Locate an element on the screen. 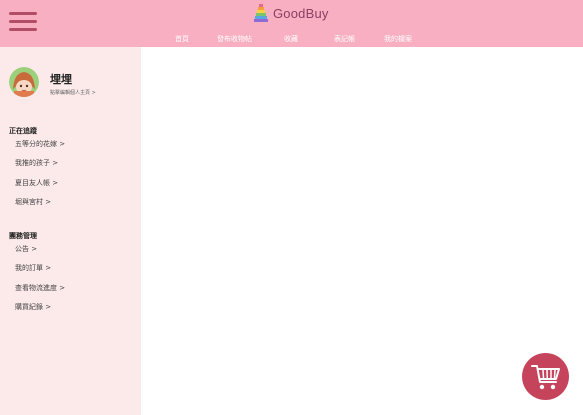 This screenshot has width=583, height=415. brand-name: GoodBuy is located at coordinates (301, 13).